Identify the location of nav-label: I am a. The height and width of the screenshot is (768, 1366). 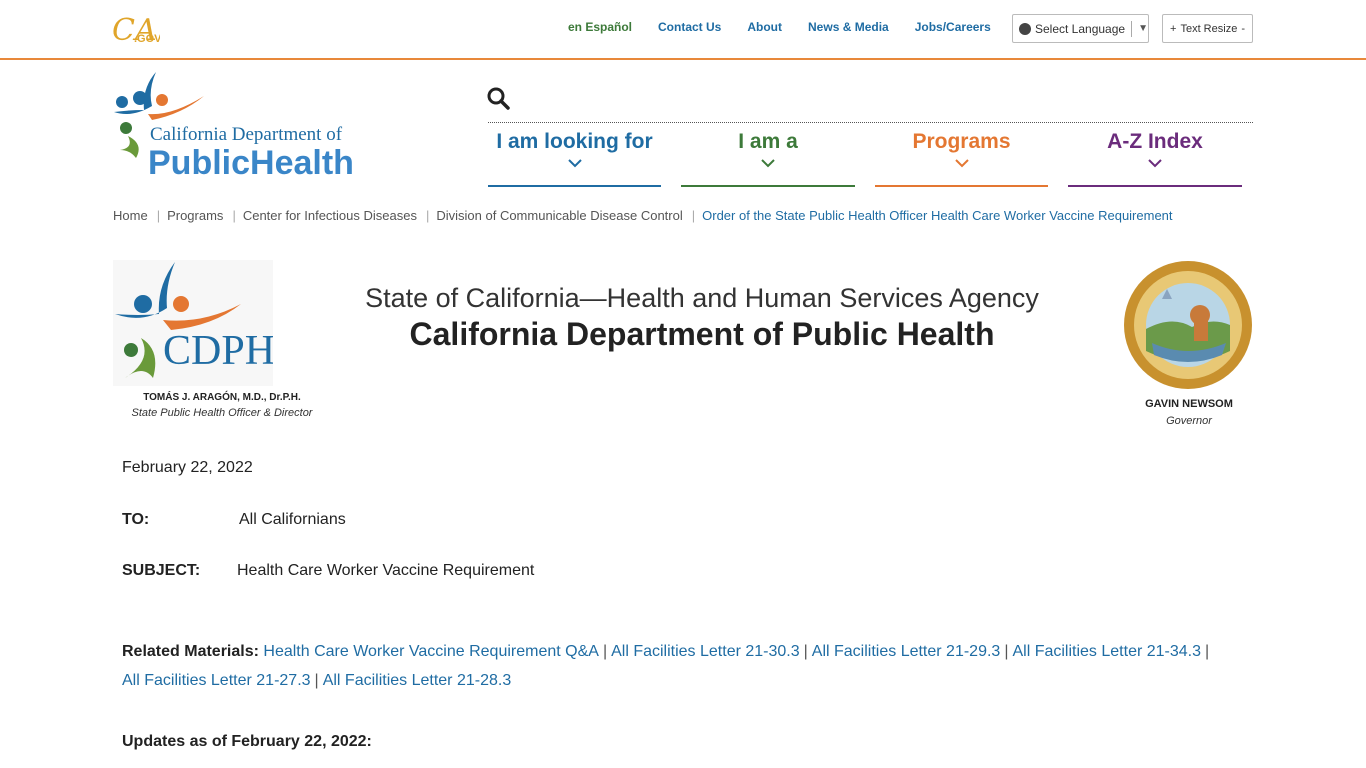
(768, 141).